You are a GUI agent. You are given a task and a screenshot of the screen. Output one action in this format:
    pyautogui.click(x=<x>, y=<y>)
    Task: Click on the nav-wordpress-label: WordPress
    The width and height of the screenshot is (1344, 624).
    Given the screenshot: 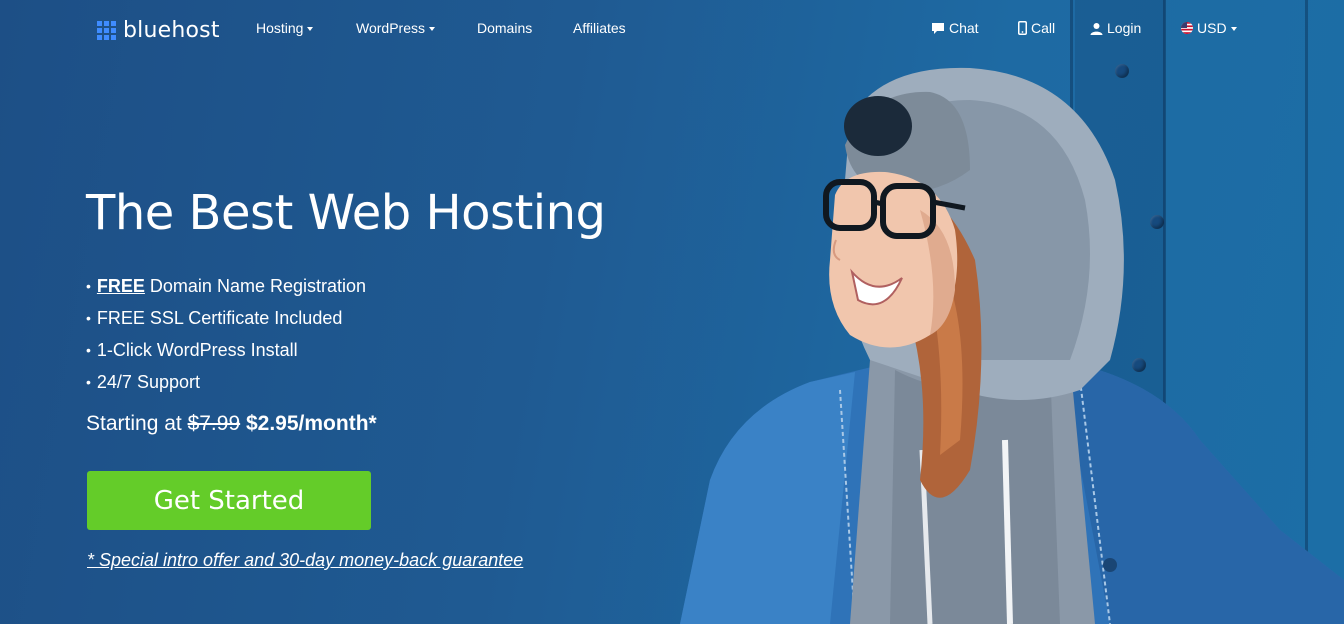 What is the action you would take?
    pyautogui.click(x=390, y=28)
    